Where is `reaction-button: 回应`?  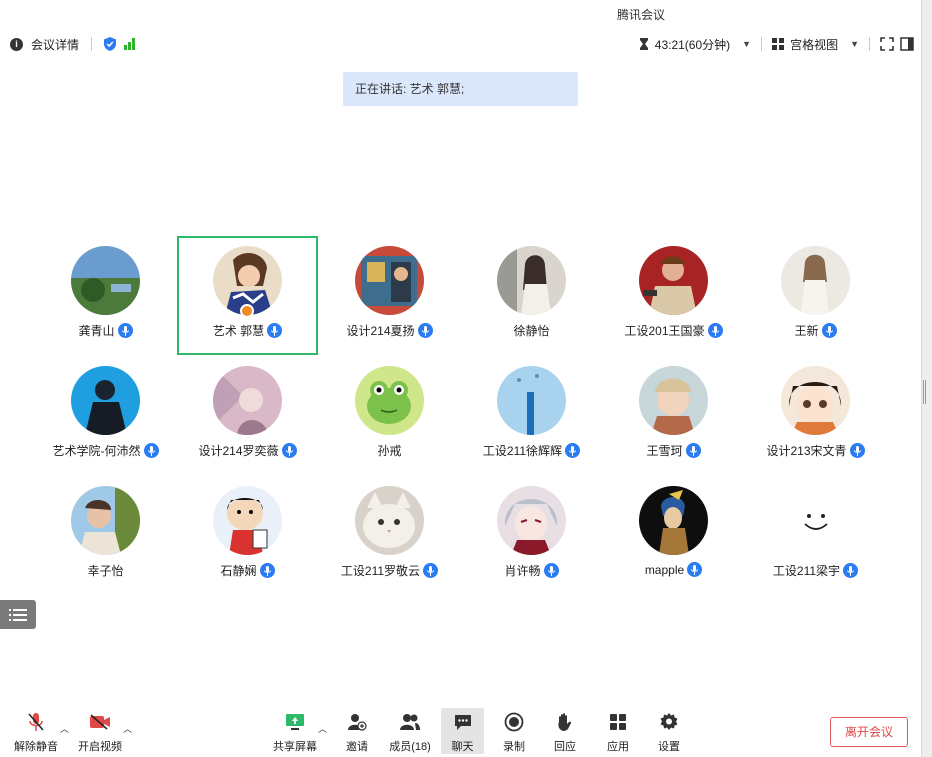 reaction-button: 回应 is located at coordinates (565, 731).